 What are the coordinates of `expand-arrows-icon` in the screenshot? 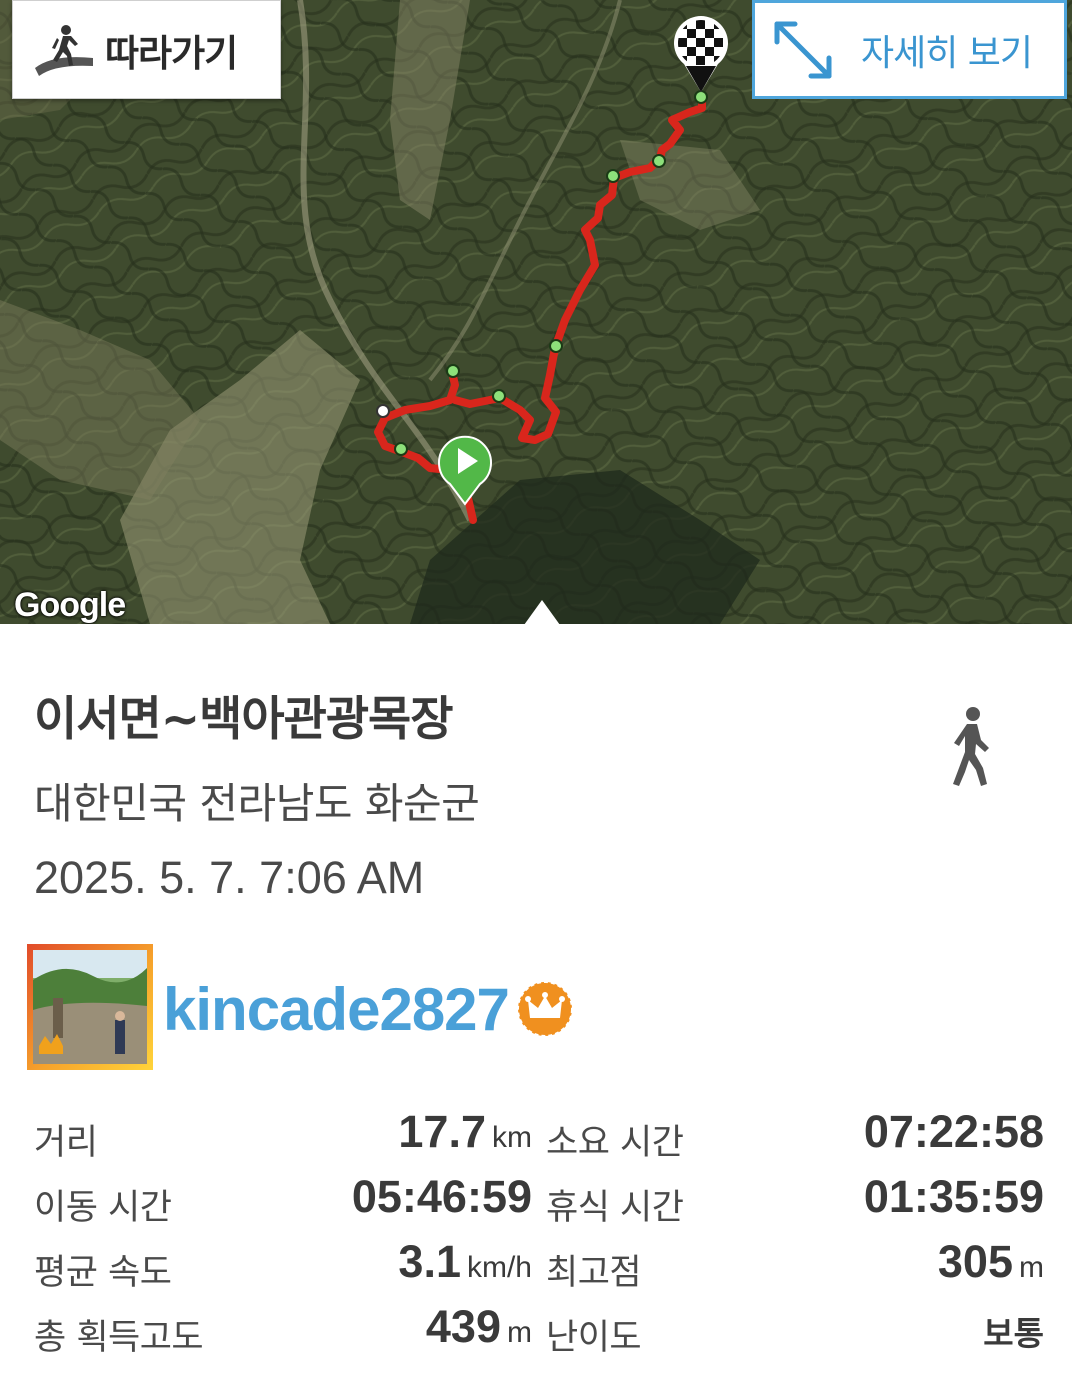 It's located at (803, 49).